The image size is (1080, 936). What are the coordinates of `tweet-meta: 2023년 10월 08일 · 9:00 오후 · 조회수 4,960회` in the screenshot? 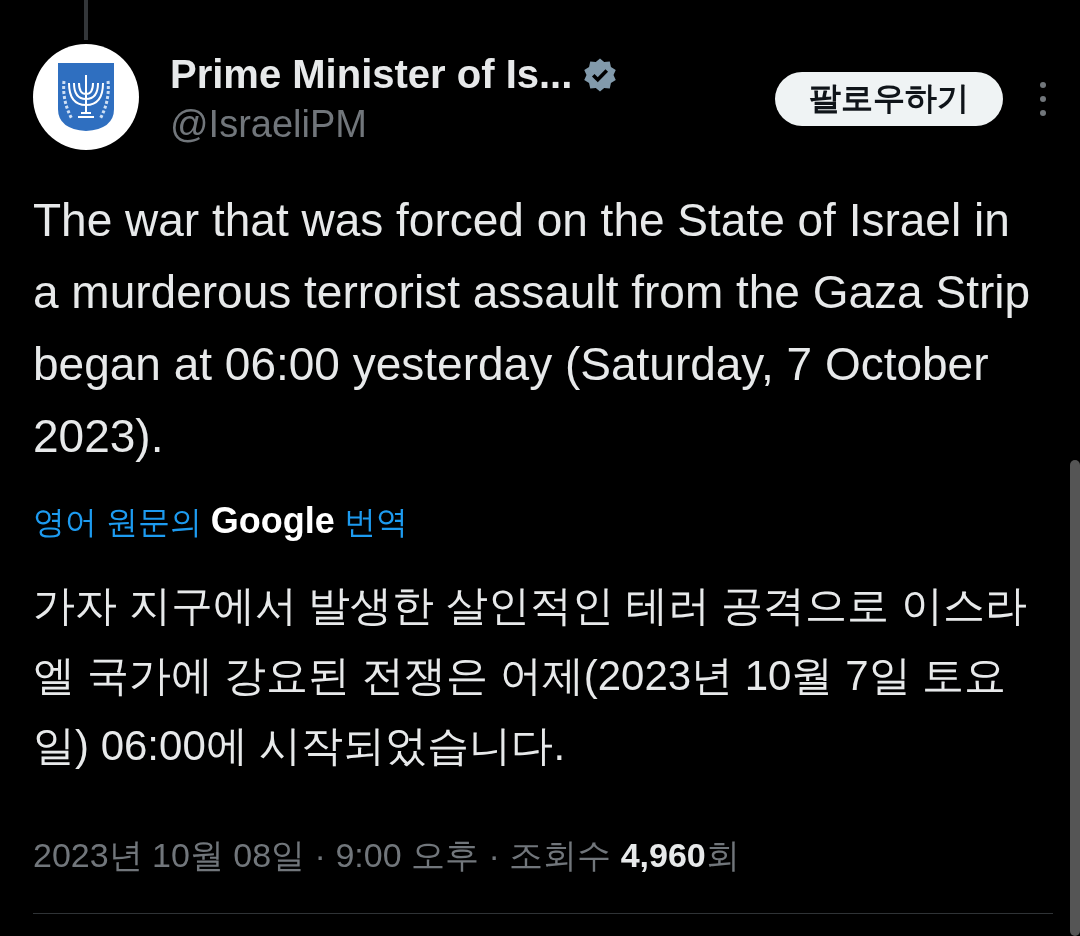 It's located at (387, 855).